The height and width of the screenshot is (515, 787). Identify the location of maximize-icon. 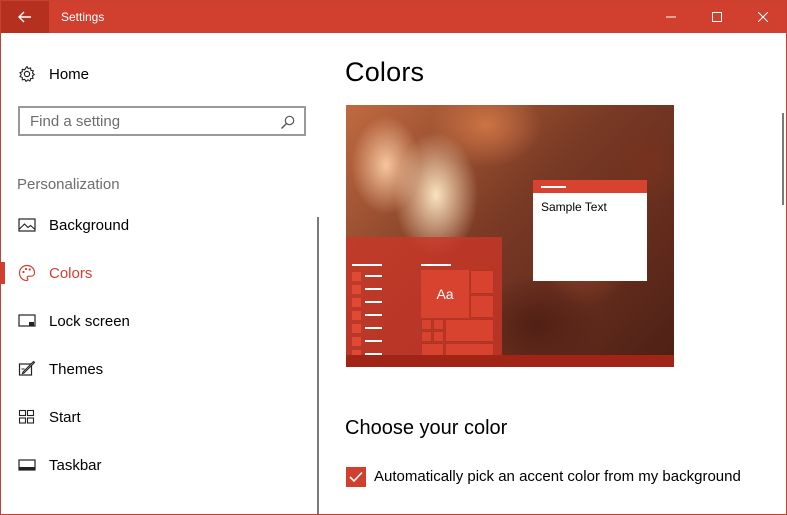
(717, 17).